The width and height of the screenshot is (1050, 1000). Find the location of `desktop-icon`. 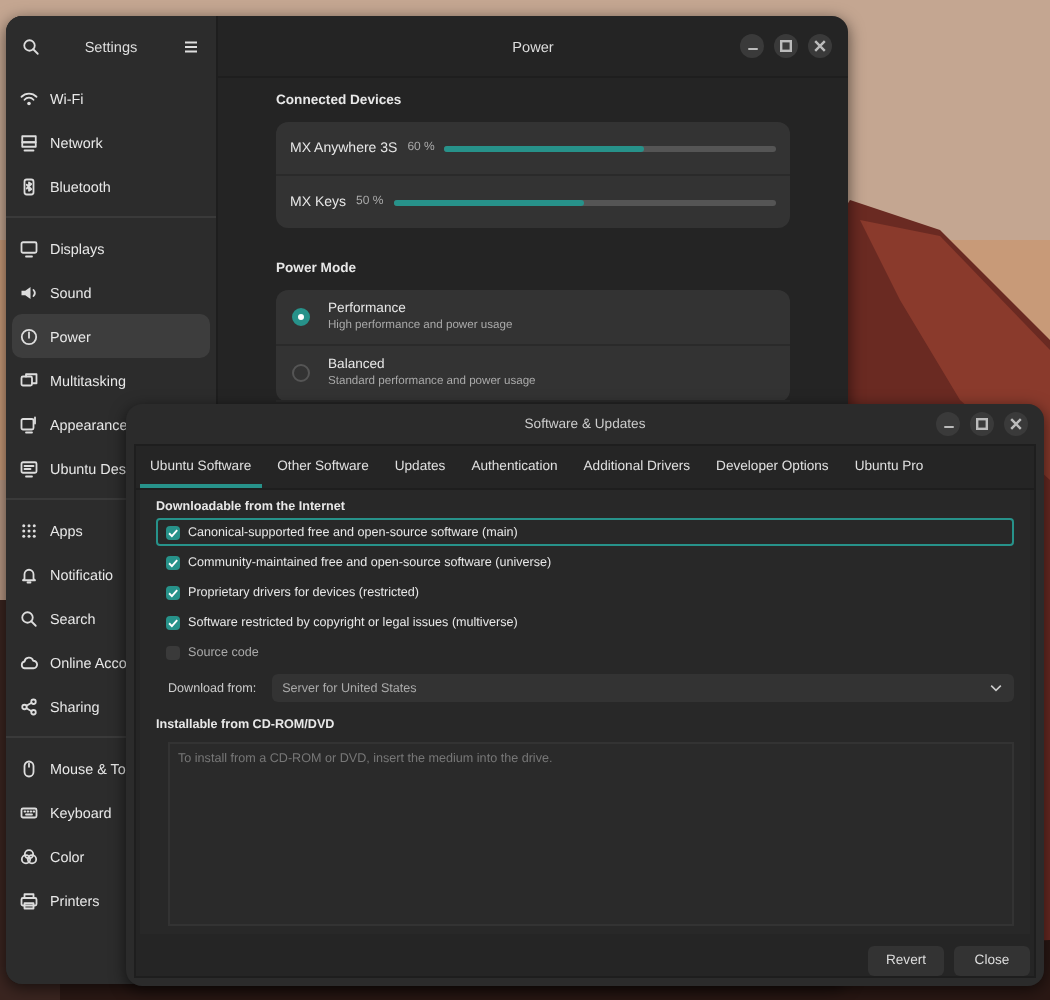

desktop-icon is located at coordinates (29, 468).